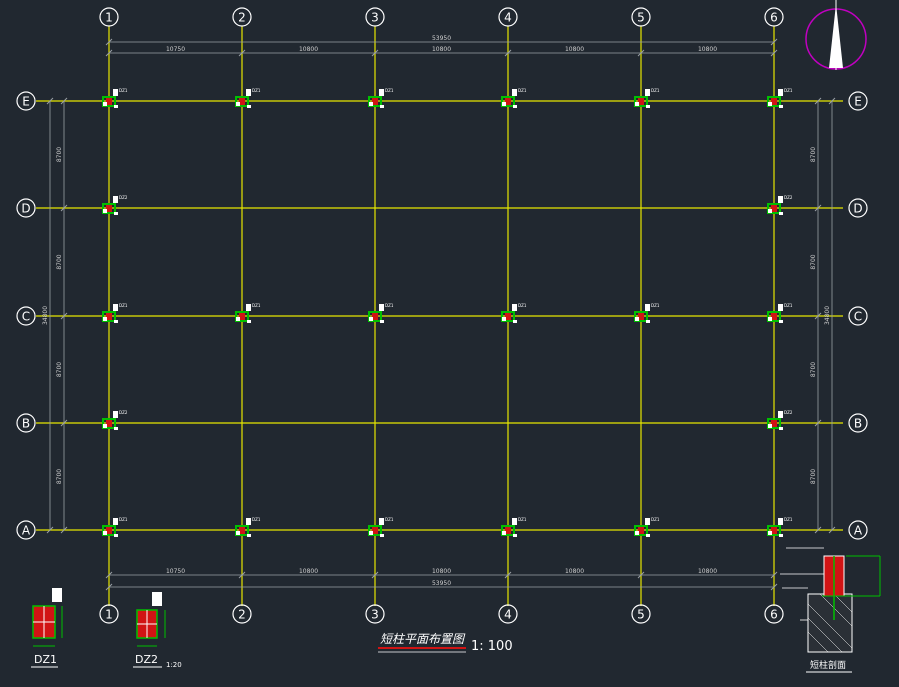 The height and width of the screenshot is (687, 899). I want to click on dz1-detail: DZ1, so click(47, 628).